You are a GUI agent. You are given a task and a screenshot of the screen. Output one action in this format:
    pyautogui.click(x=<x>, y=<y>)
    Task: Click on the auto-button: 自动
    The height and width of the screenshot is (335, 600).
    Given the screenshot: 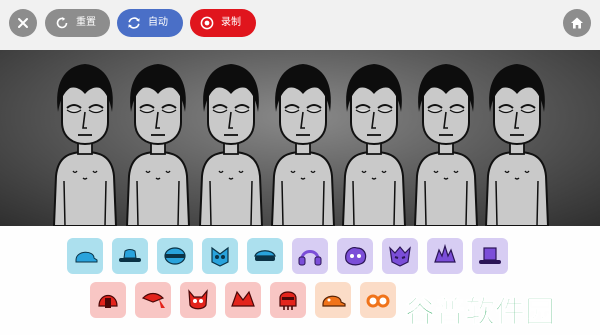 What is the action you would take?
    pyautogui.click(x=150, y=23)
    